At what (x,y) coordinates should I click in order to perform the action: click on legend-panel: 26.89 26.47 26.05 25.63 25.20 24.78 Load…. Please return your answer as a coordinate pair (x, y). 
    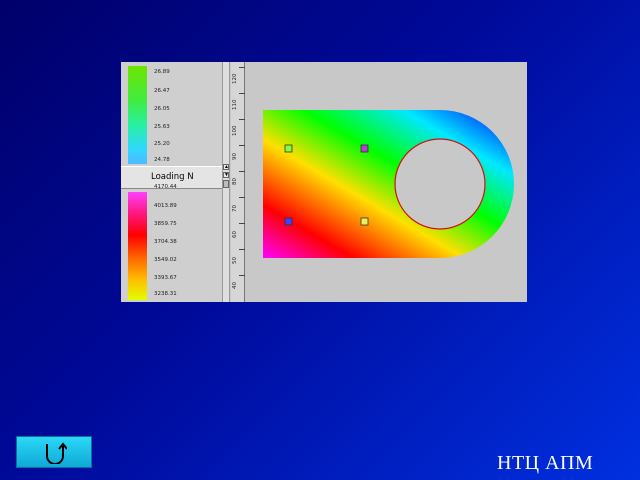
    Looking at the image, I should click on (171, 182).